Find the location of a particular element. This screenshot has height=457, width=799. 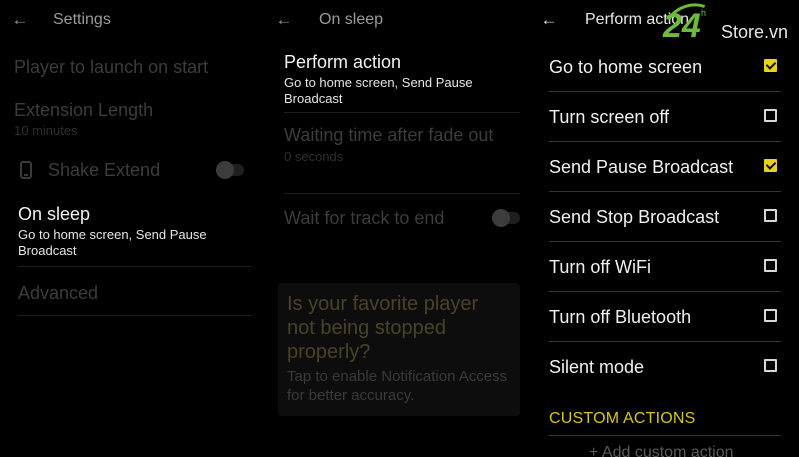

settings-title: Settings is located at coordinates (82, 19).